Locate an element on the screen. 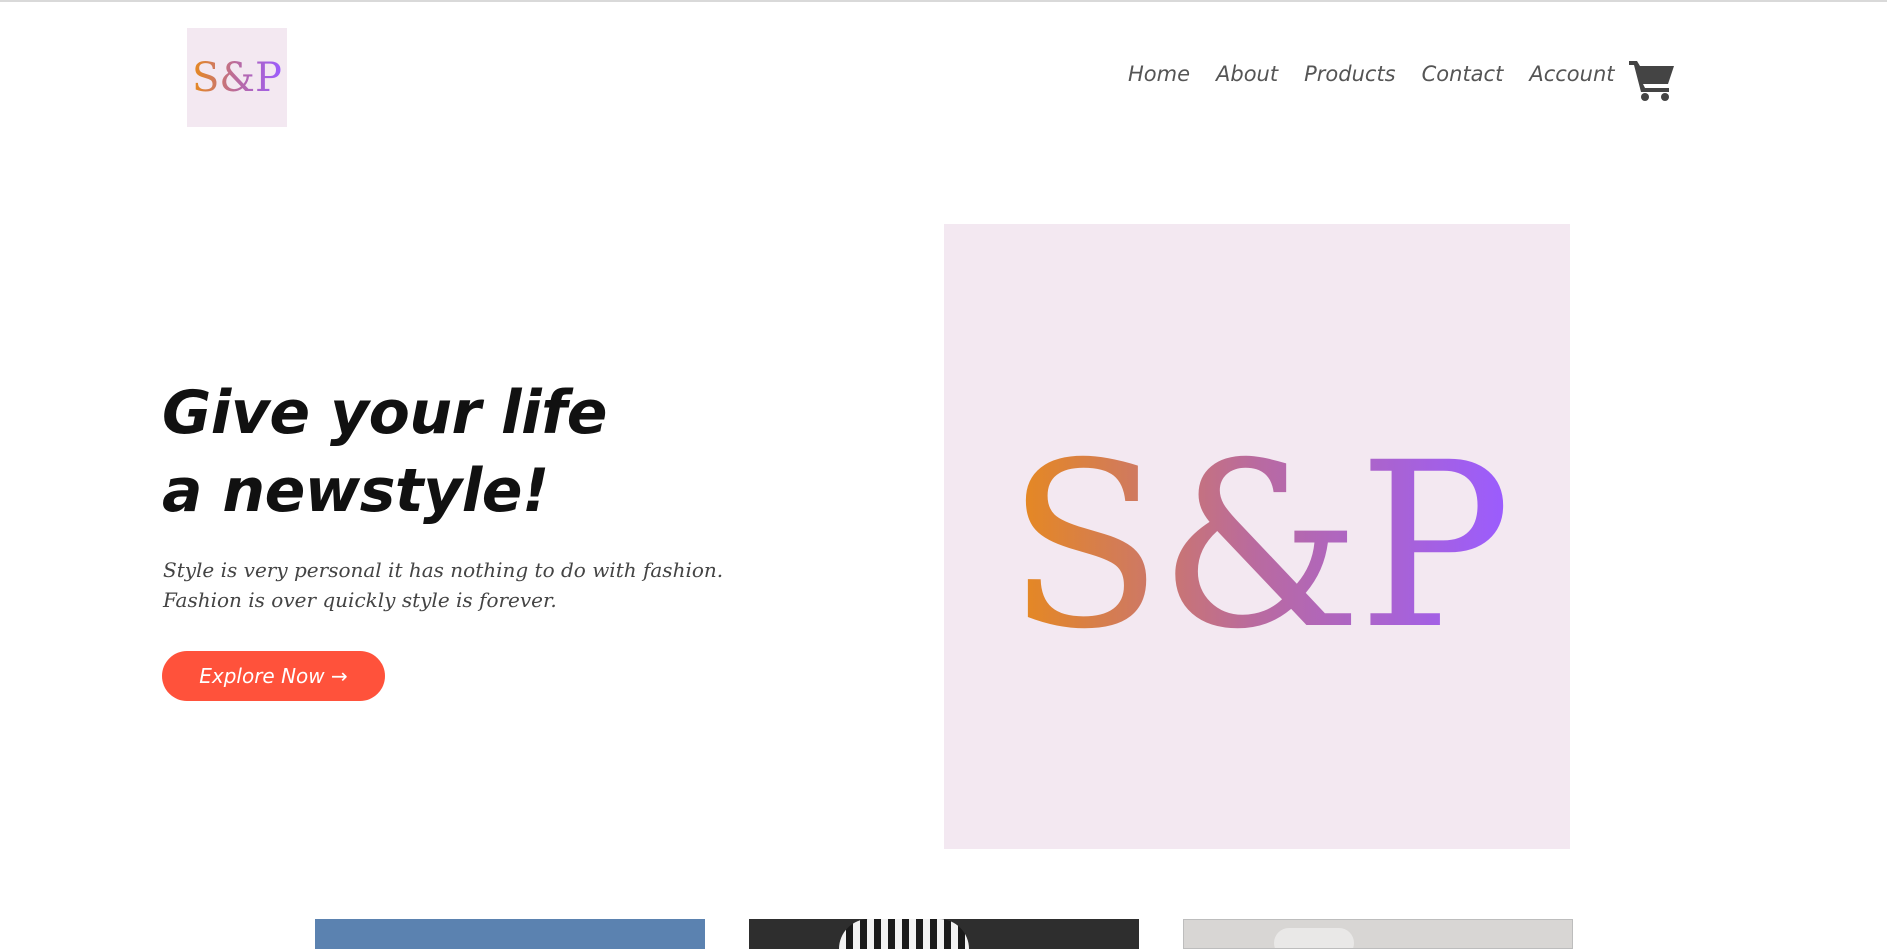  main-nav: Home About Products Contact Account is located at coordinates (1371, 74).